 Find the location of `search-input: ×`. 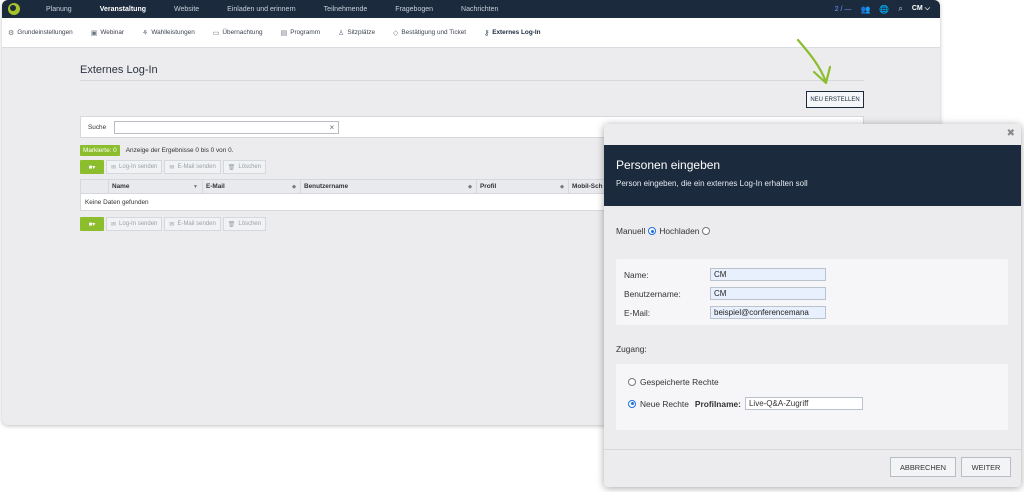

search-input: × is located at coordinates (227, 127).